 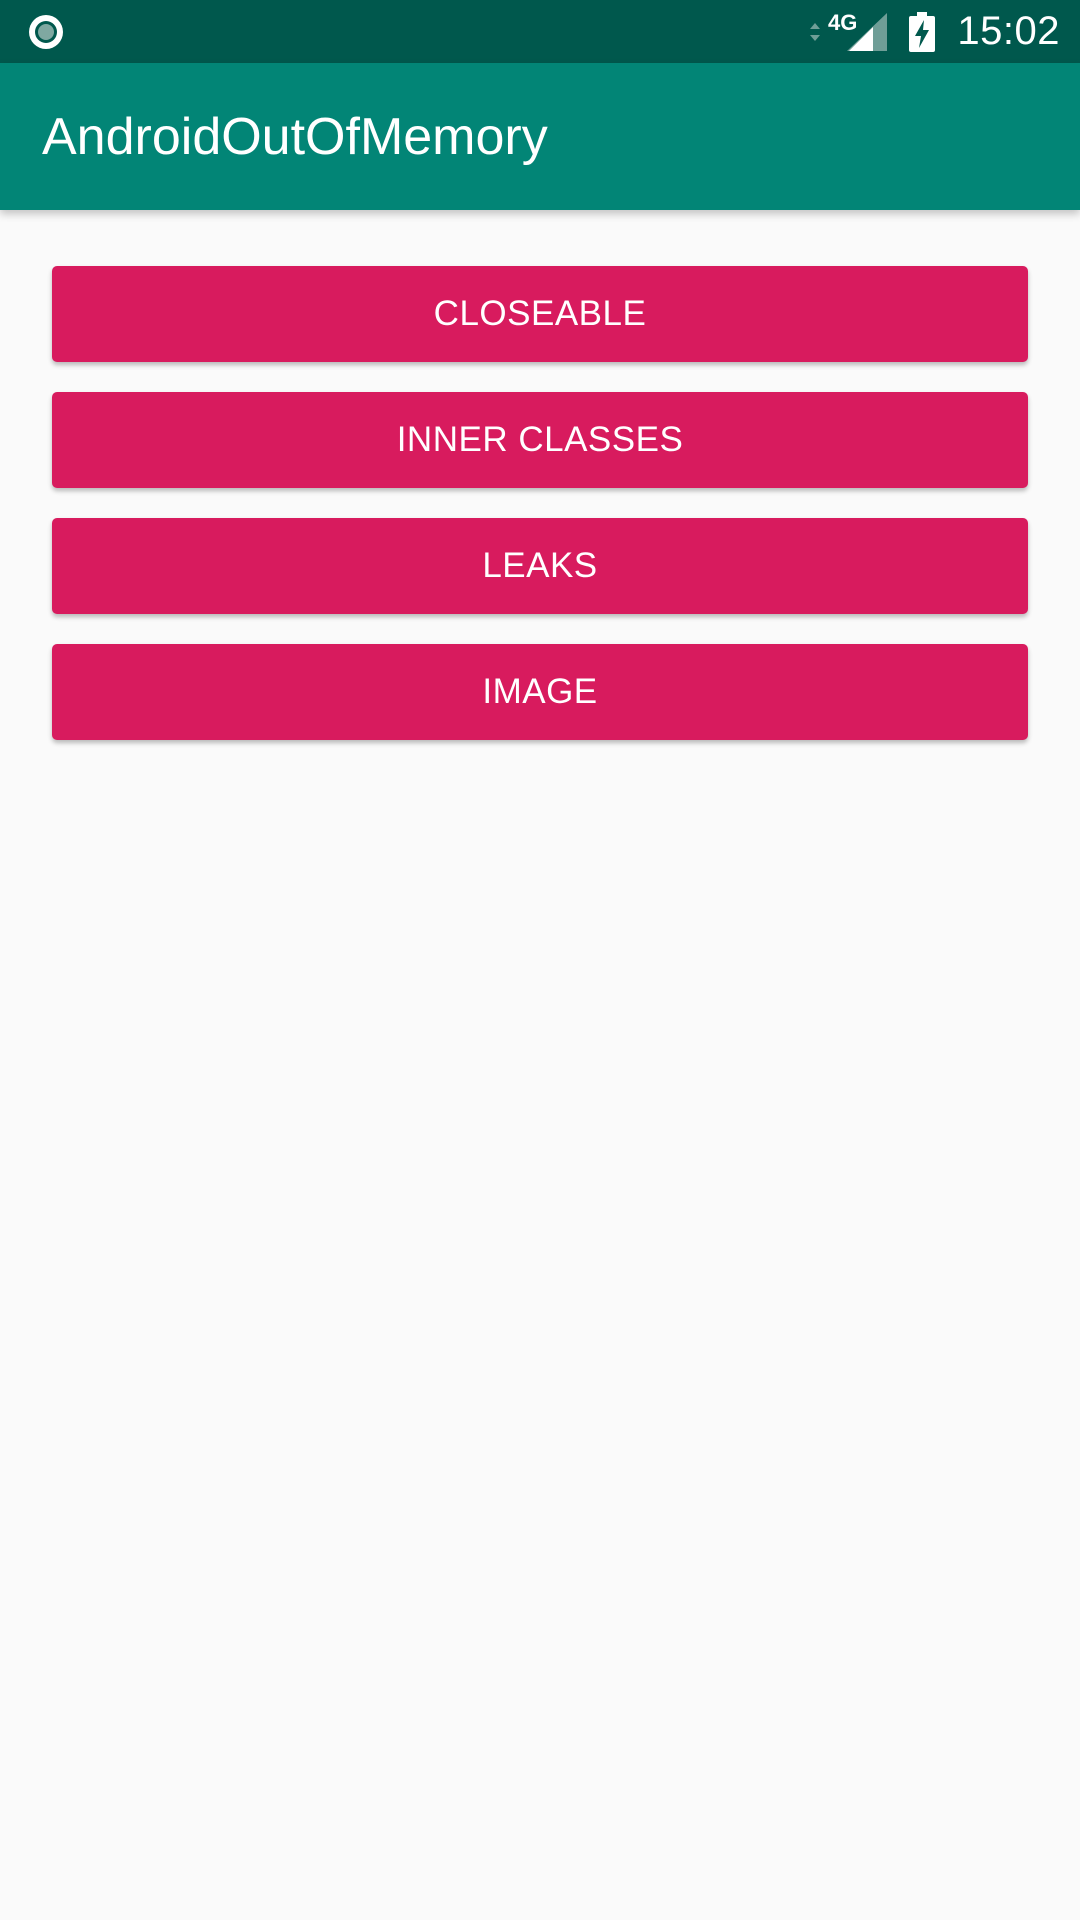 I want to click on network-arrows-icon, so click(x=815, y=31).